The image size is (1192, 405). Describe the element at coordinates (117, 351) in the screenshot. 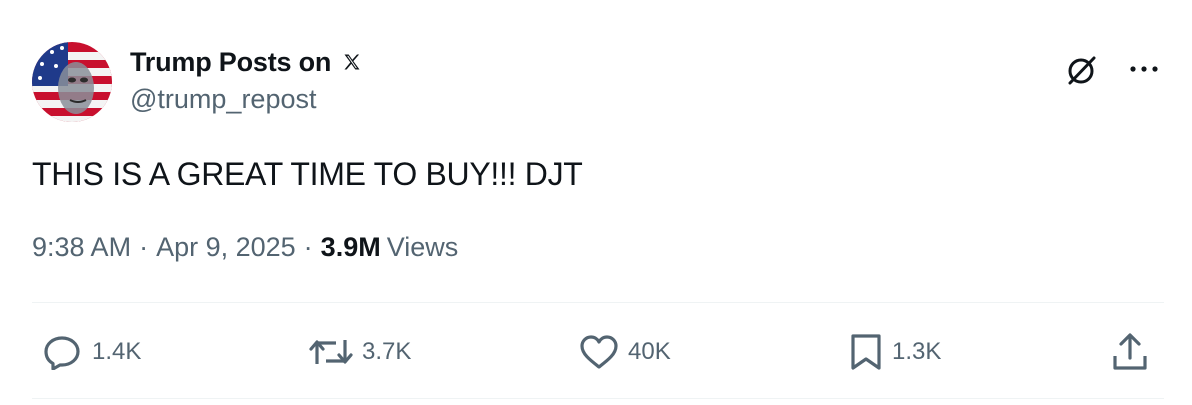

I see `reply-count: 1.4K` at that location.